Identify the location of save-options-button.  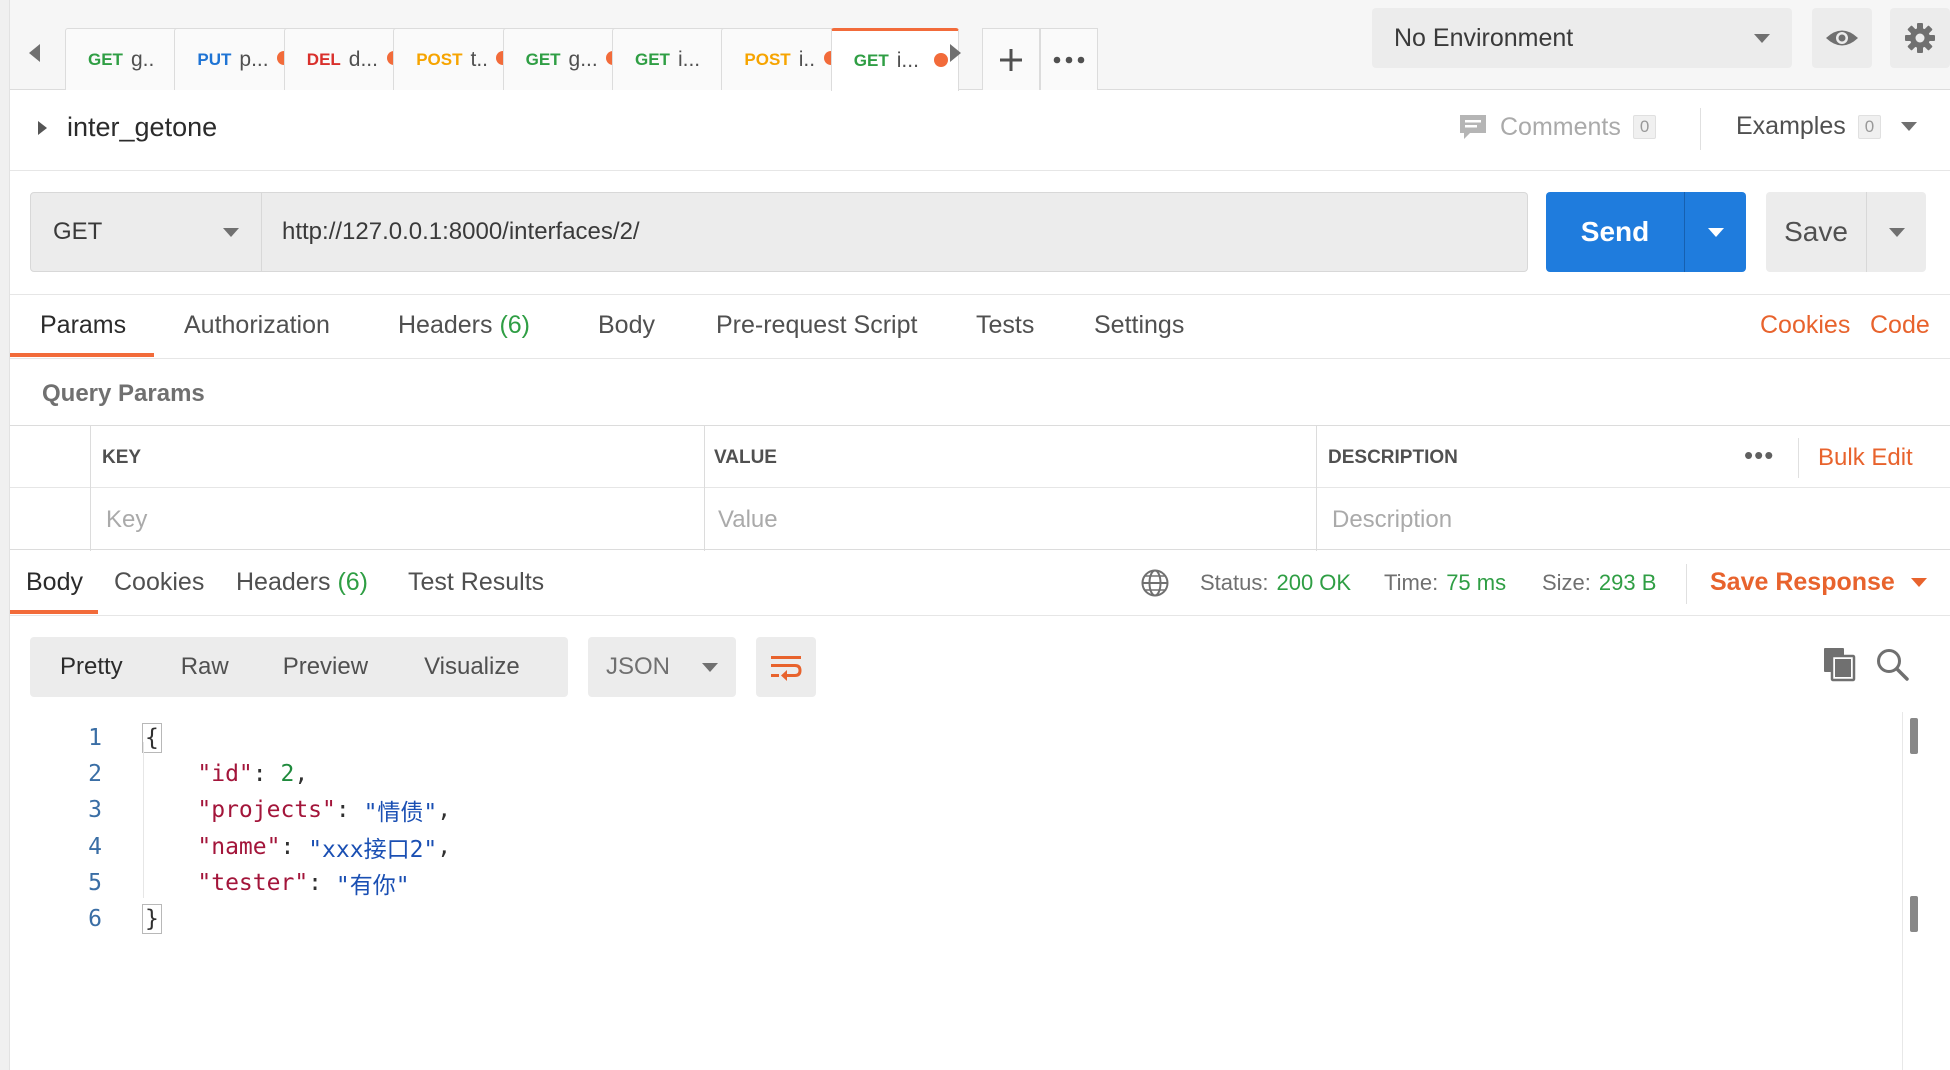
(1896, 232).